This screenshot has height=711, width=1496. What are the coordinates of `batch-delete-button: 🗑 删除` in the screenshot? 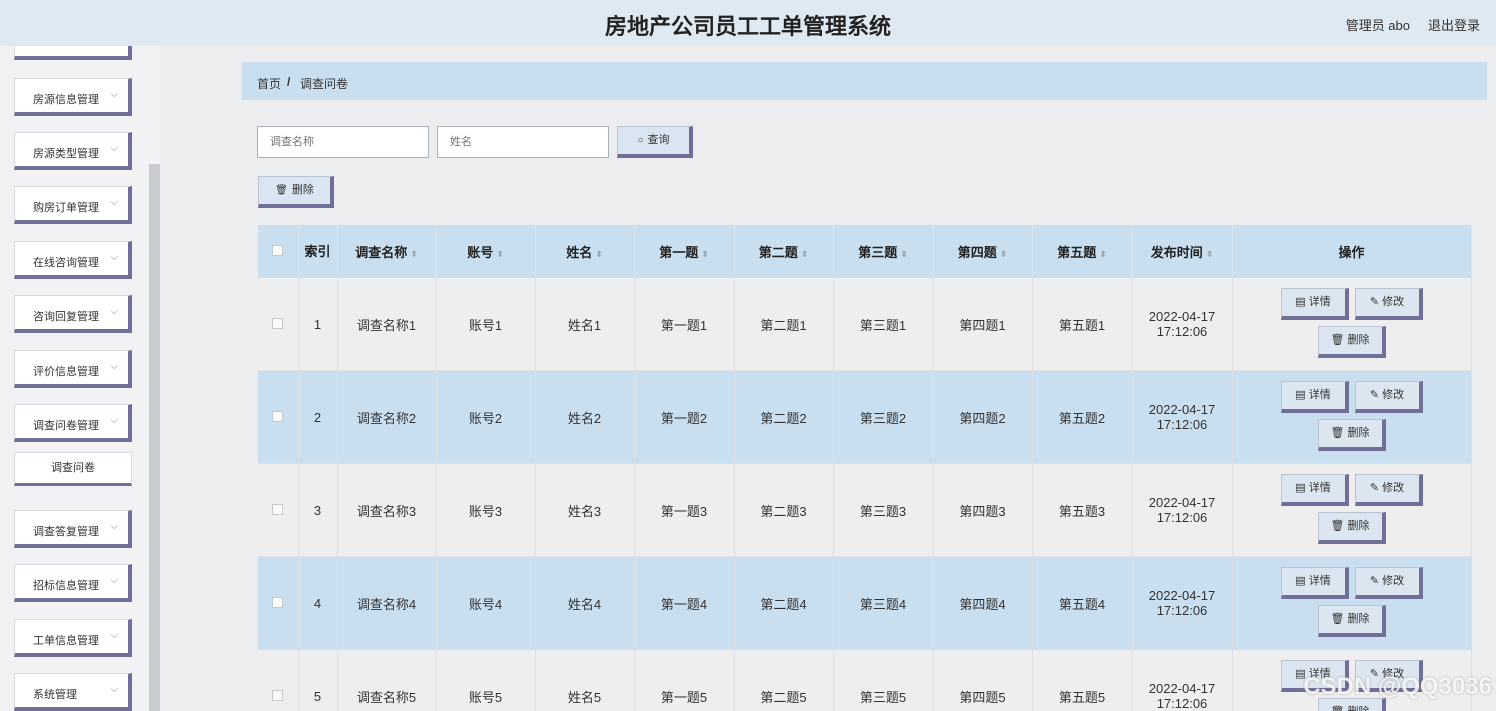 It's located at (296, 192).